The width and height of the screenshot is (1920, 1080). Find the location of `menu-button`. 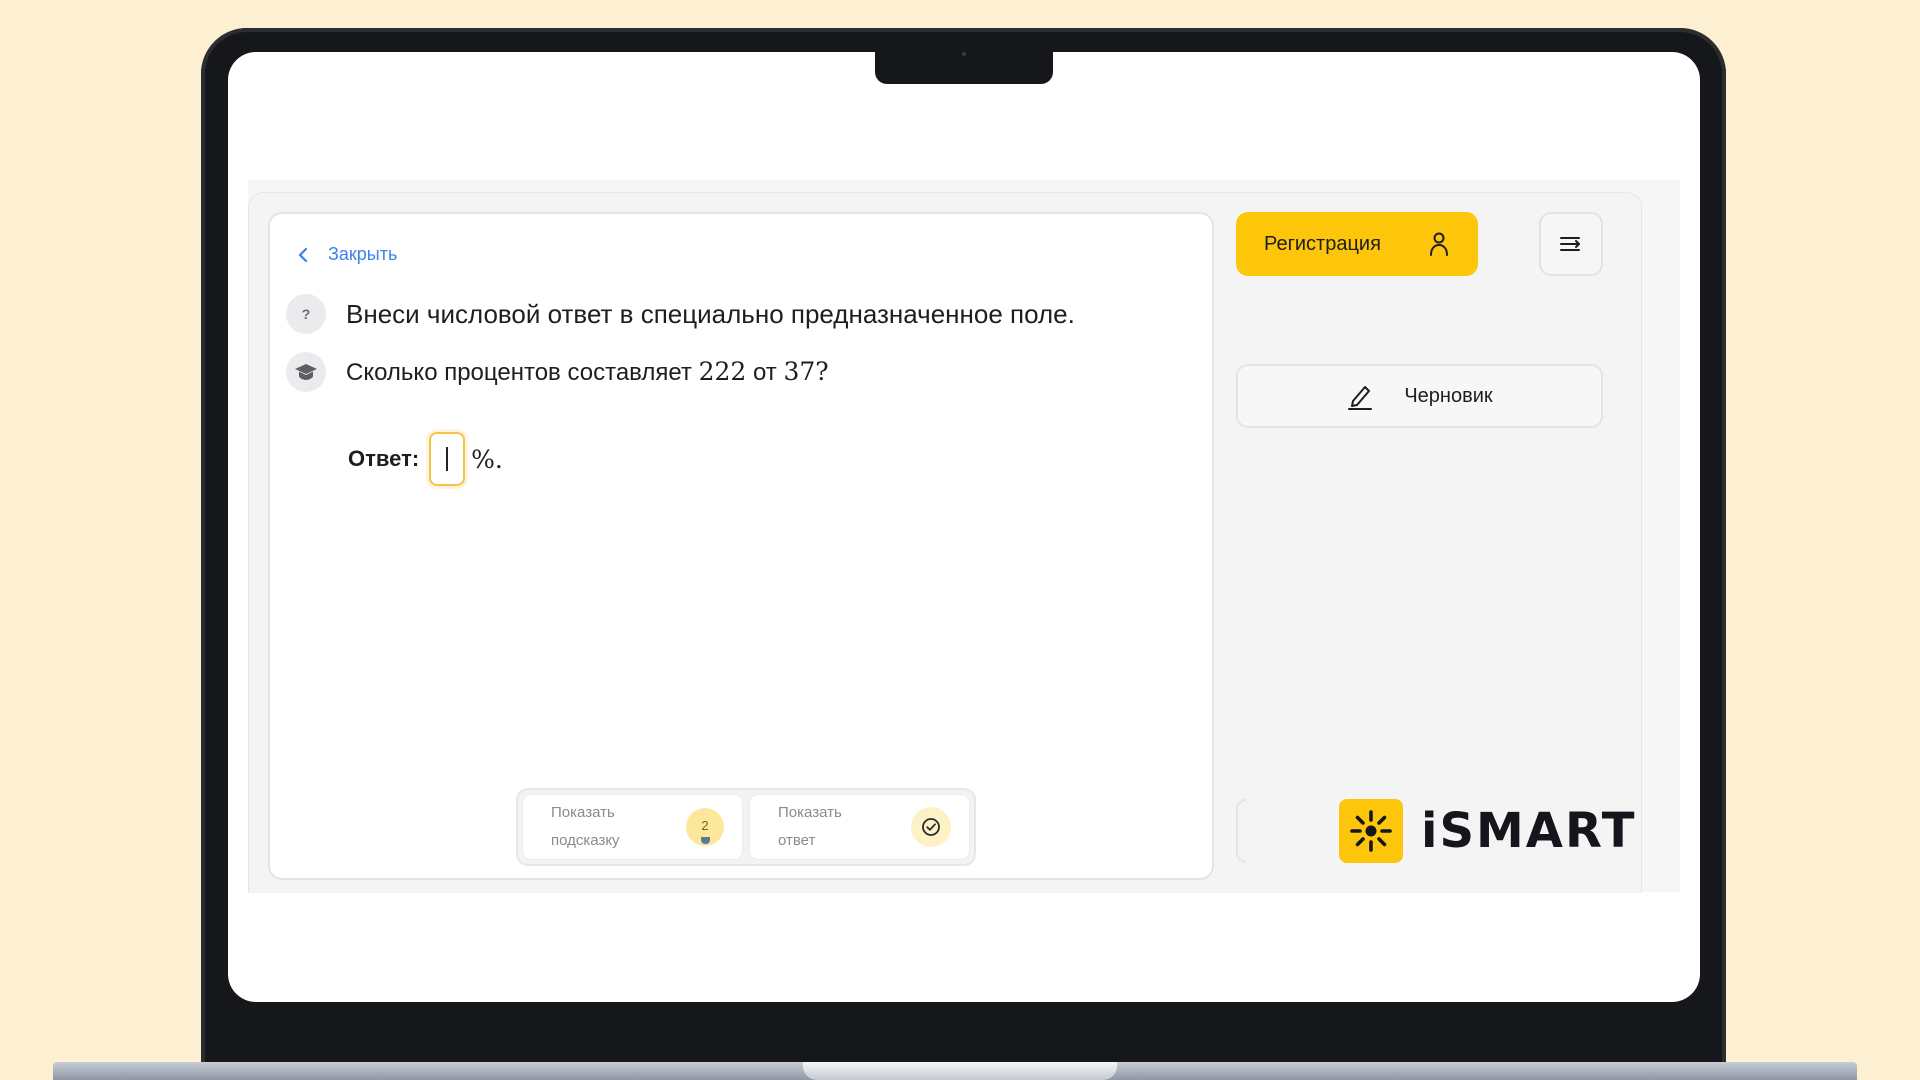

menu-button is located at coordinates (1571, 244).